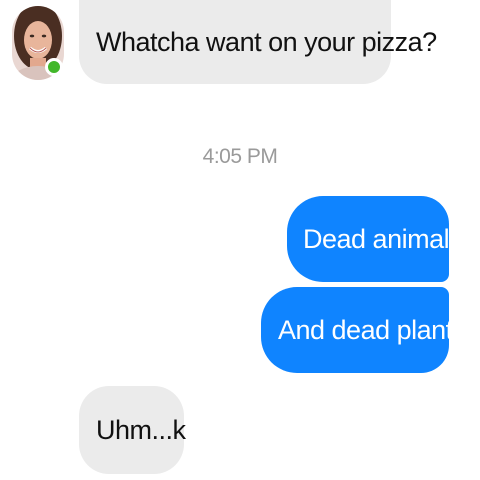 Image resolution: width=480 pixels, height=480 pixels. I want to click on message-bubble-incoming: Uhm...k, so click(132, 430).